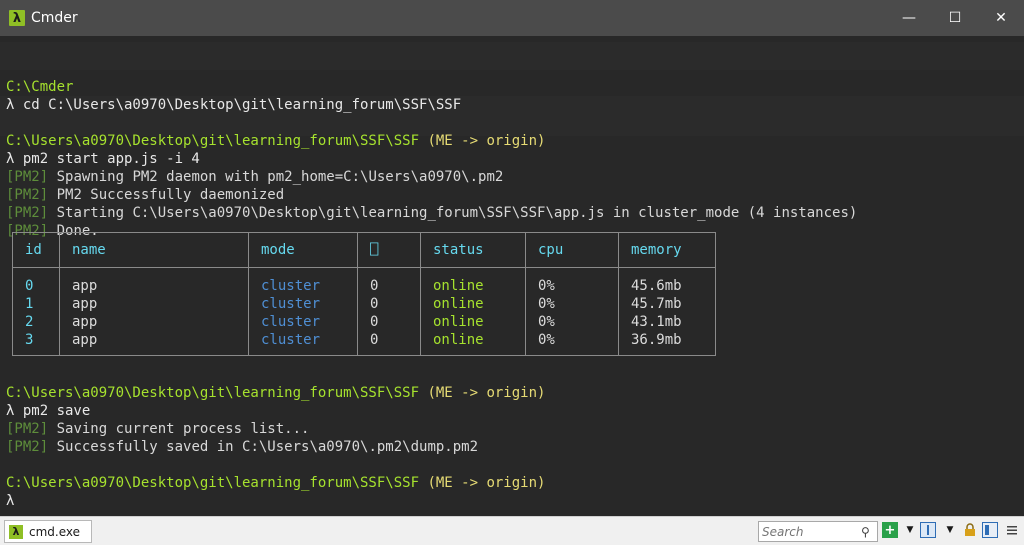  I want to click on maximize-button: ☐, so click(955, 18).